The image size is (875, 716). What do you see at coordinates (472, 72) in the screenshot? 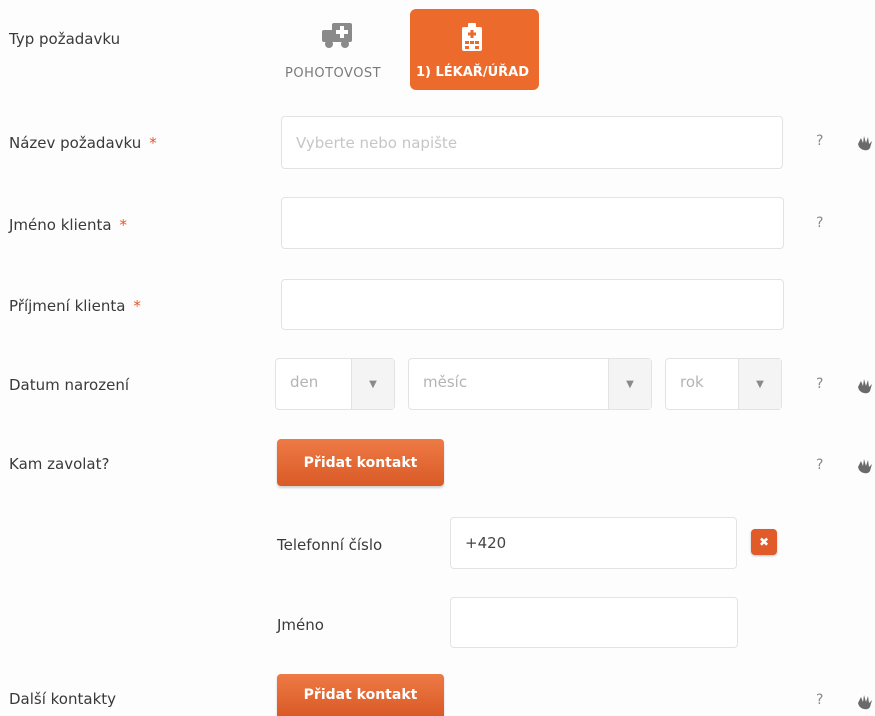
I see `type-option-lekar-label: 1) LÉKAŘ/ÚŘAD` at bounding box center [472, 72].